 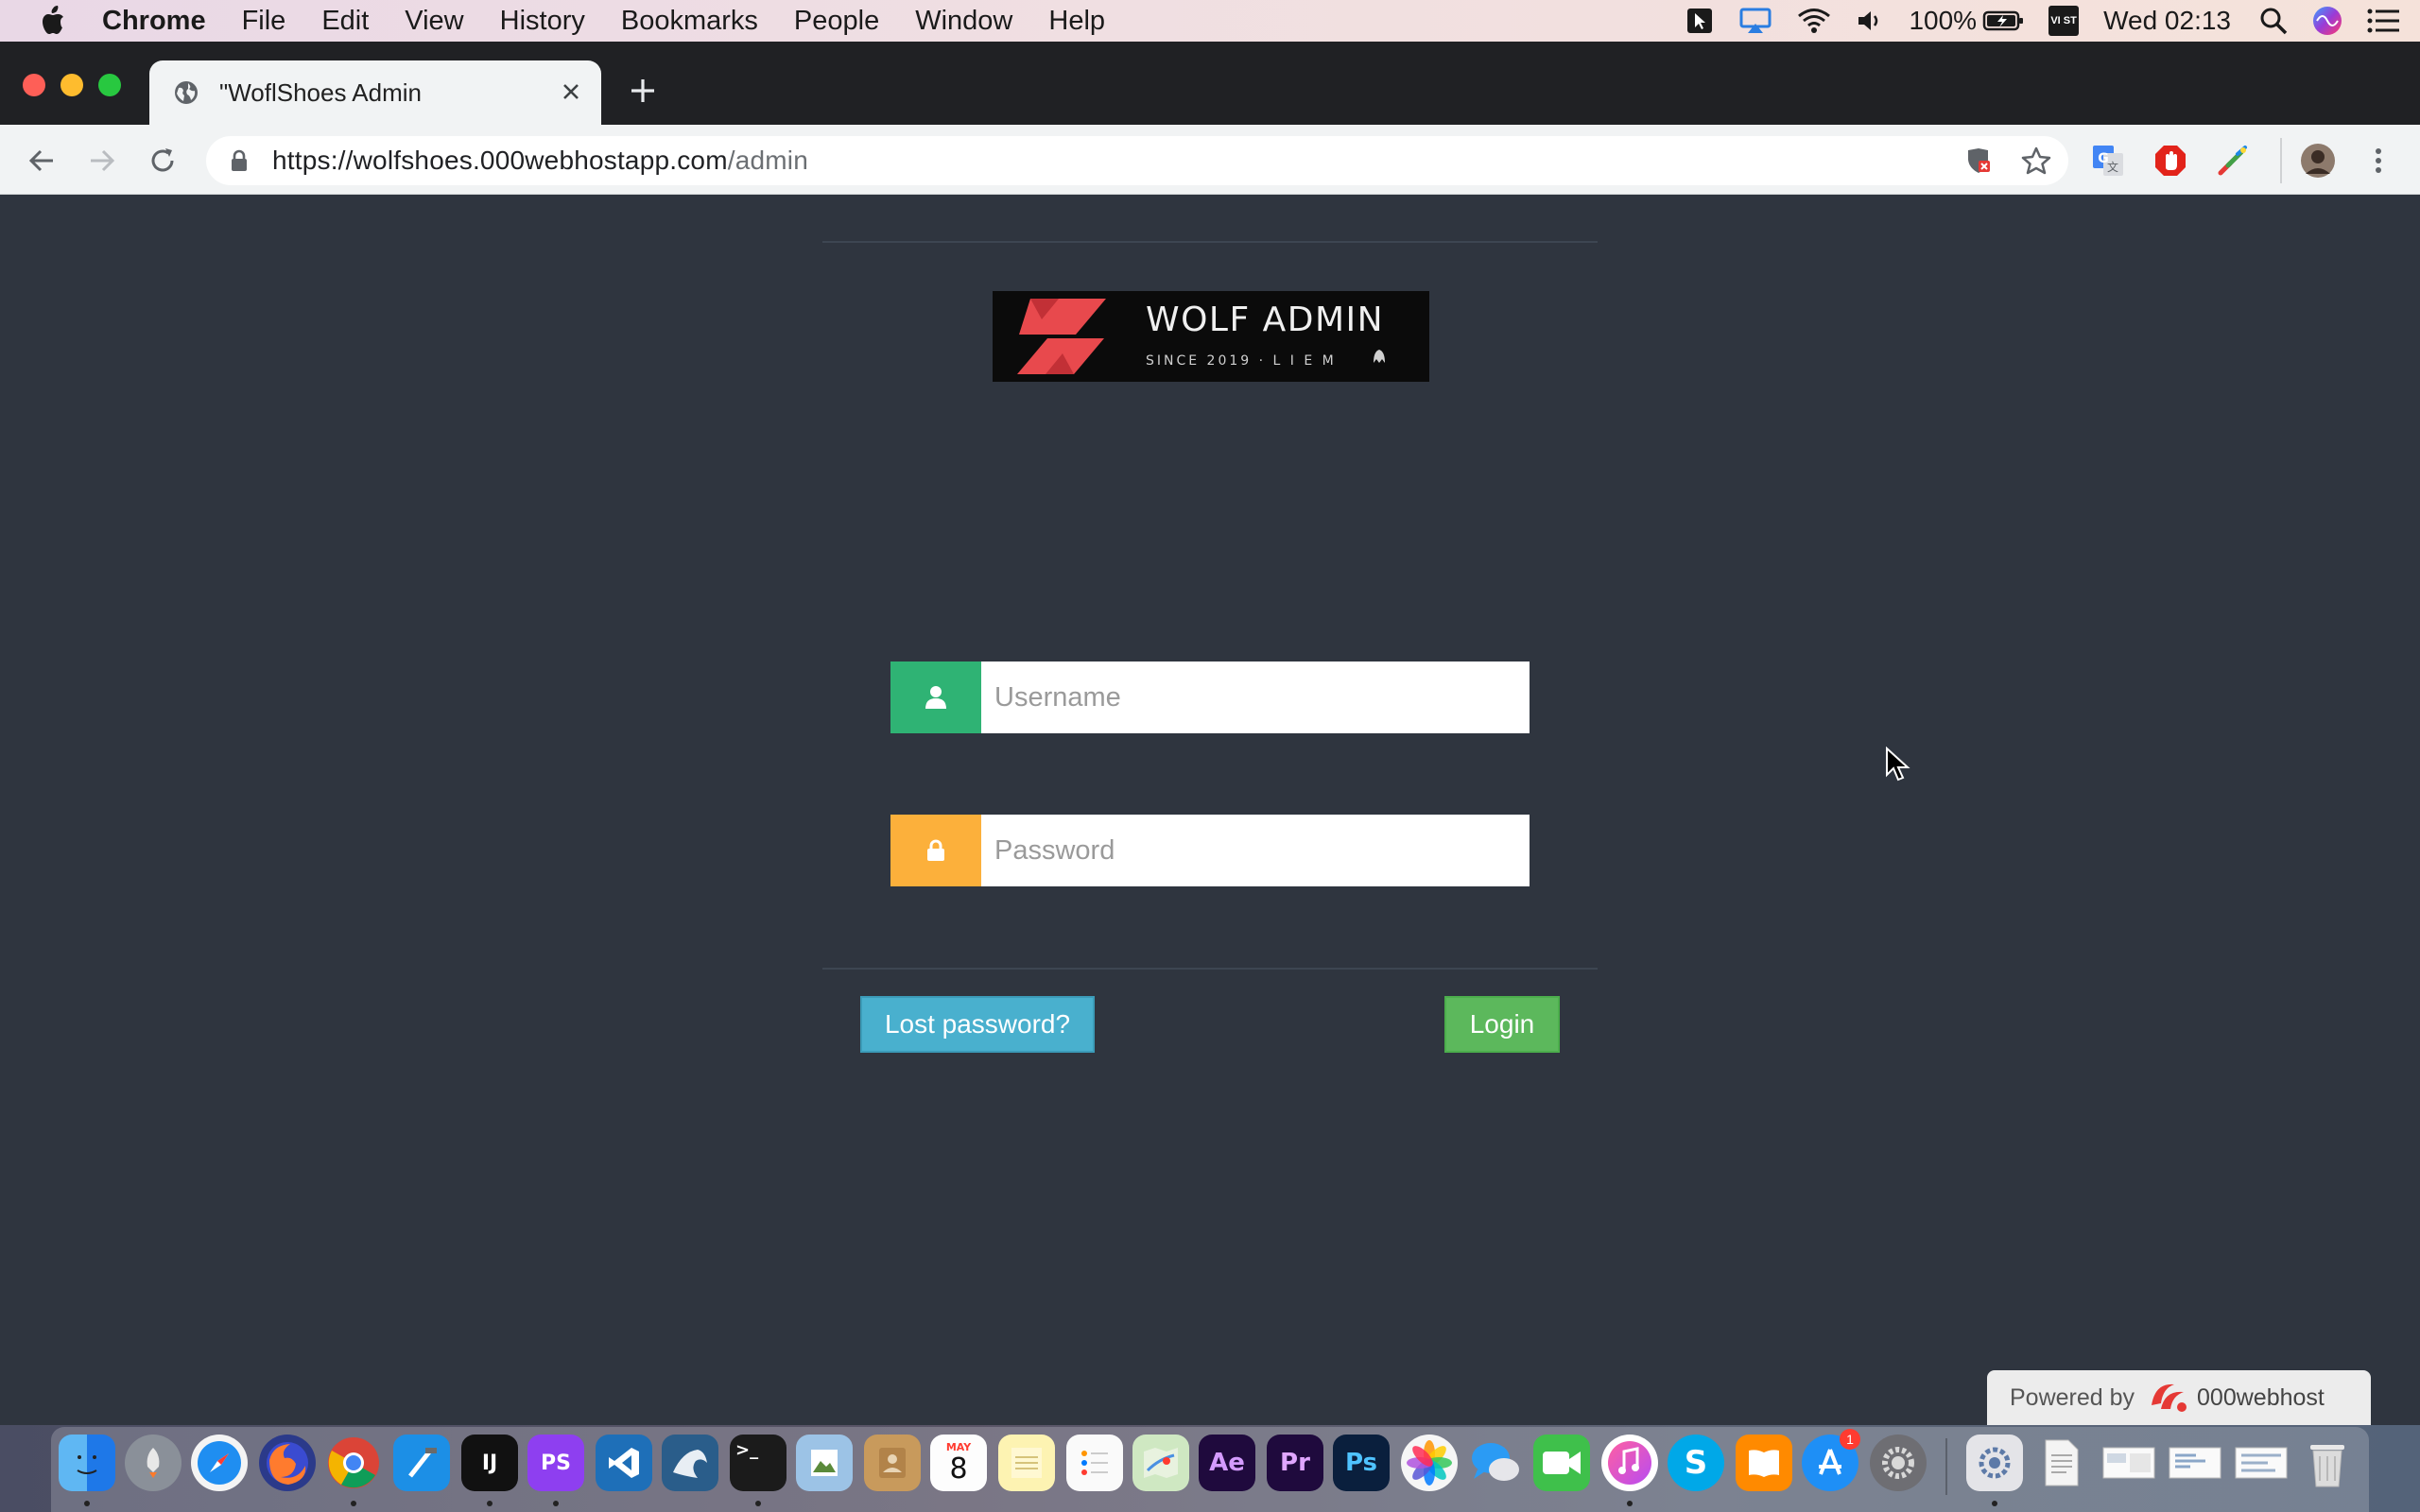 I want to click on document-dock-icon, so click(x=2060, y=1463).